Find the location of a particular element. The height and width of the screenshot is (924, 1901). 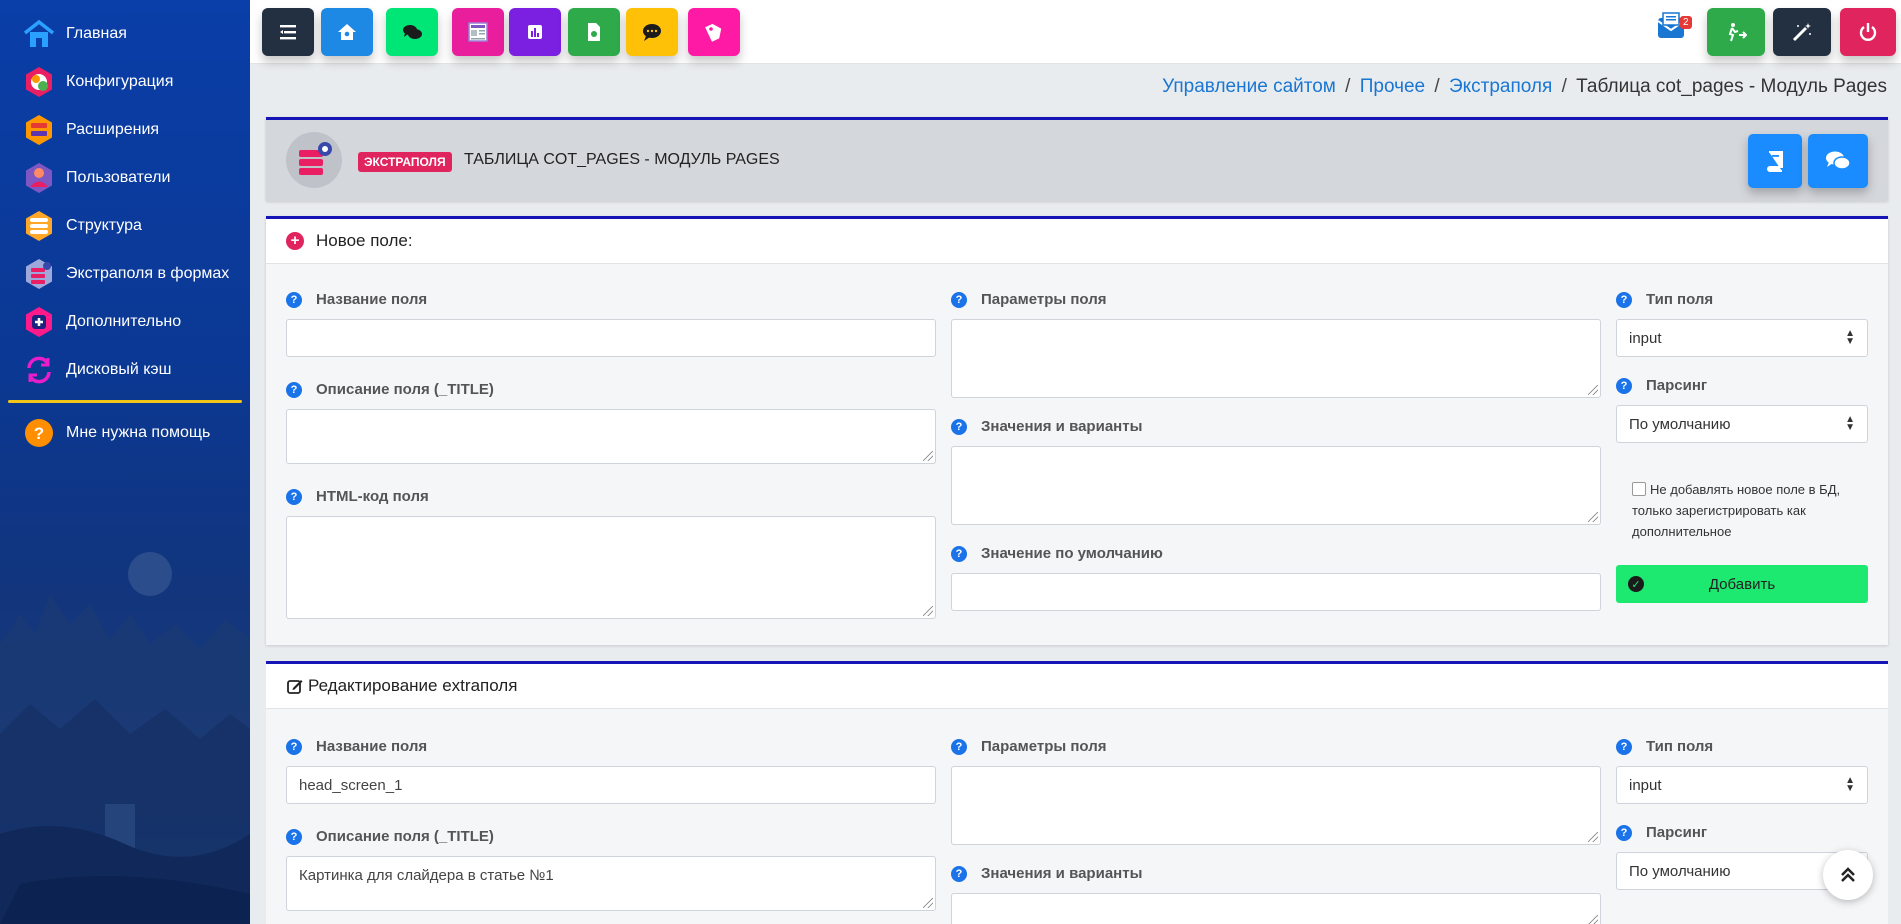

add-field-button-label: Добавить is located at coordinates (1742, 584).